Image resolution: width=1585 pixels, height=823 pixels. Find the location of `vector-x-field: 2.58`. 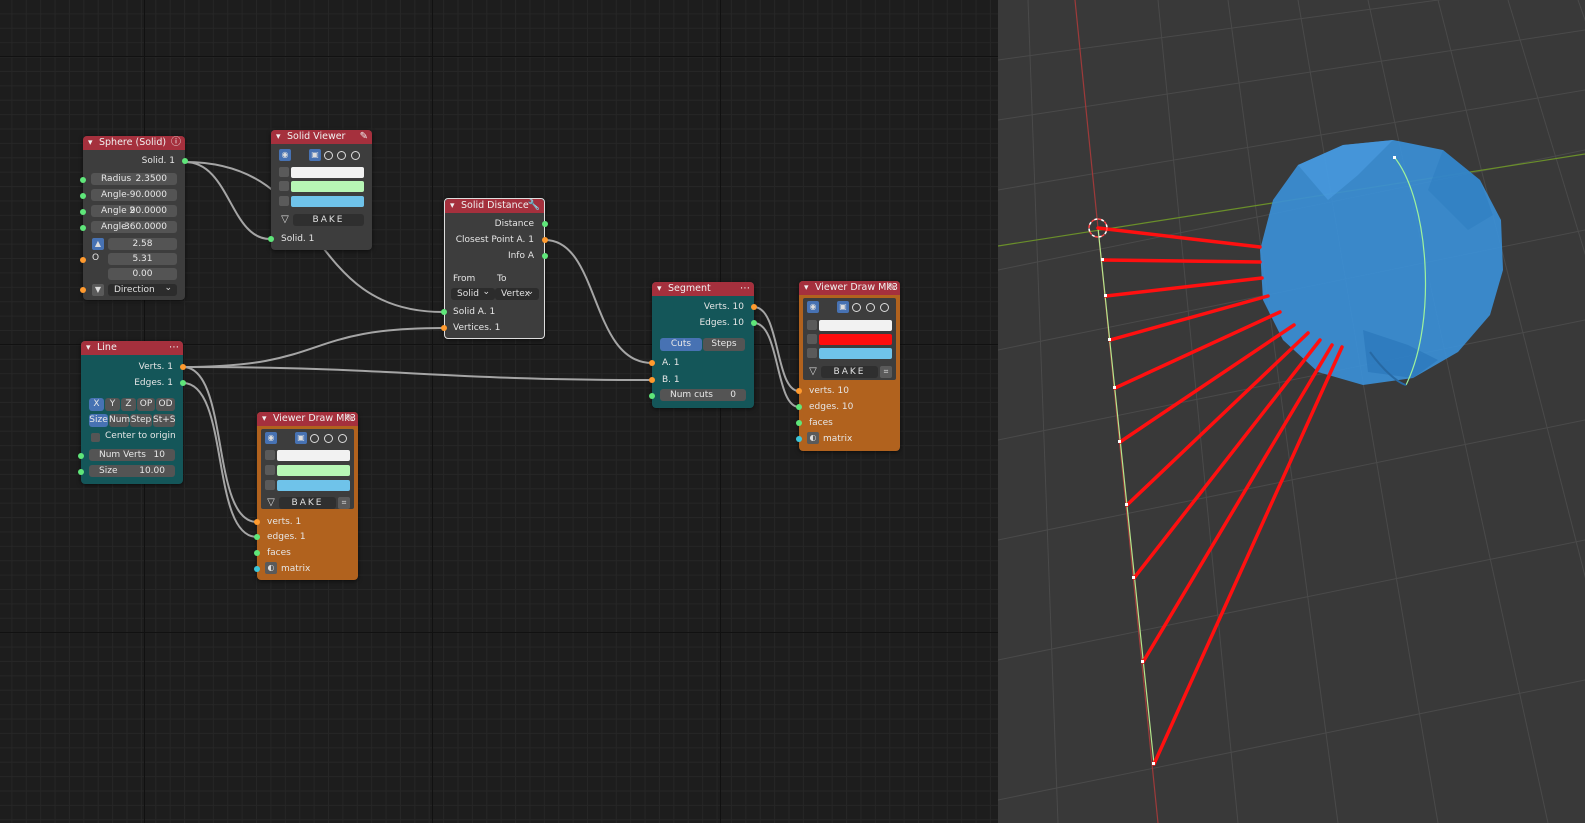

vector-x-field: 2.58 is located at coordinates (142, 244).